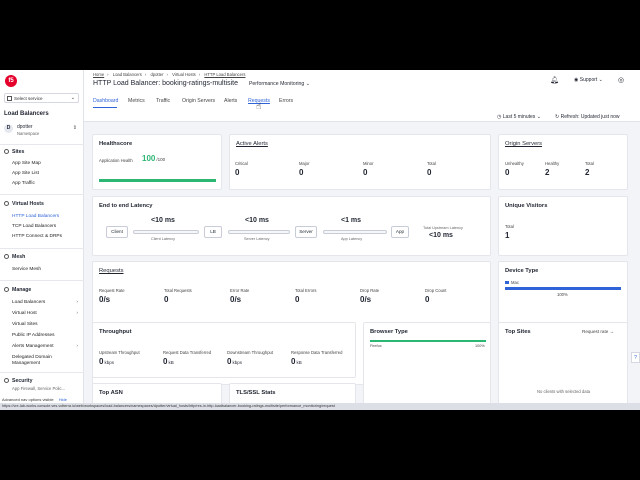 The image size is (640, 480). I want to click on latency-pipe-lb, so click(259, 232).